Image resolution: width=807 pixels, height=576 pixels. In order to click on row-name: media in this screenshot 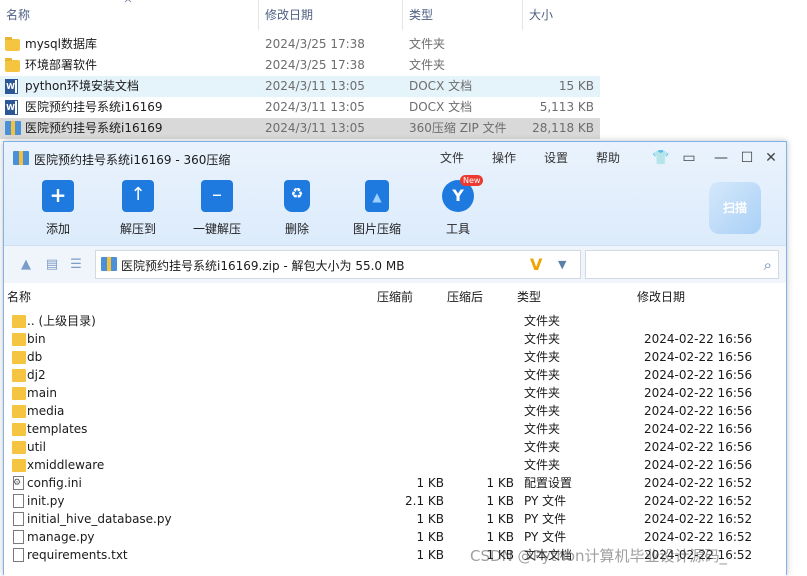, I will do `click(46, 411)`.